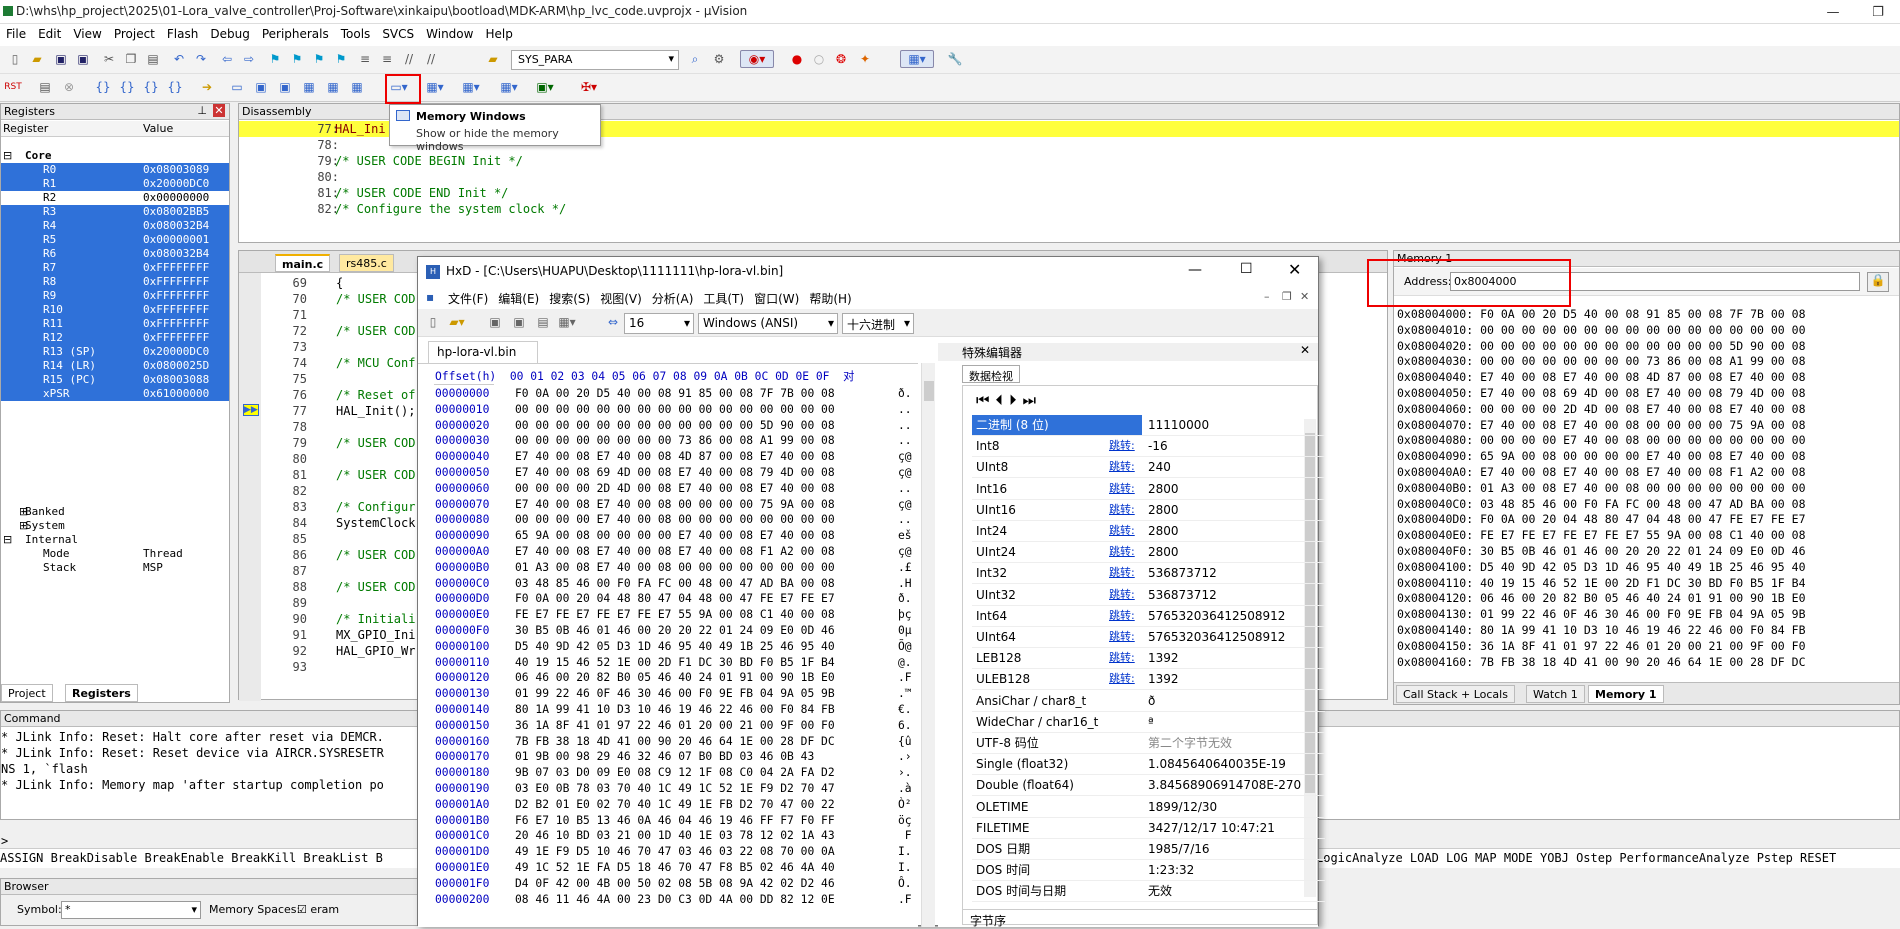 The width and height of the screenshot is (1900, 929). What do you see at coordinates (153, 59) in the screenshot?
I see `paste-icon: ▤` at bounding box center [153, 59].